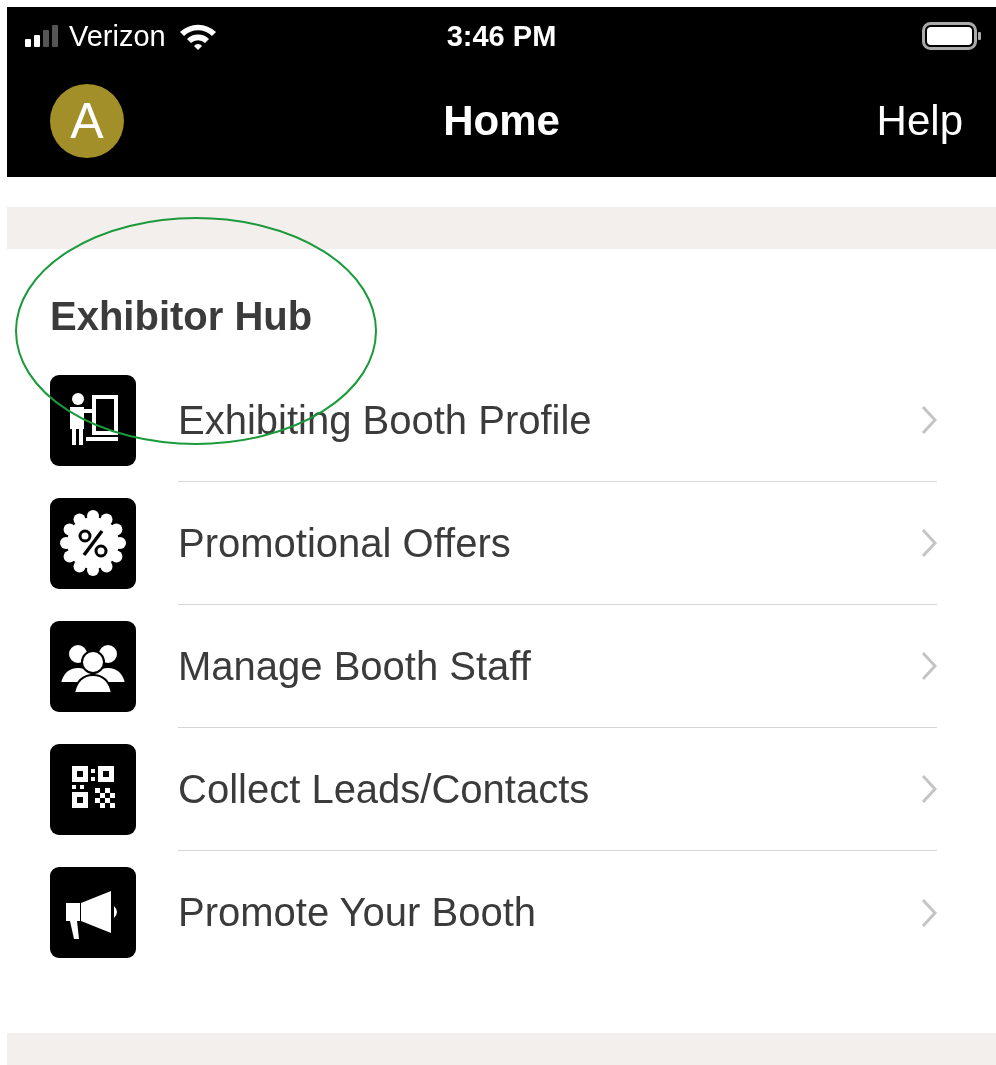  Describe the element at coordinates (919, 121) in the screenshot. I see `help-link: Help` at that location.